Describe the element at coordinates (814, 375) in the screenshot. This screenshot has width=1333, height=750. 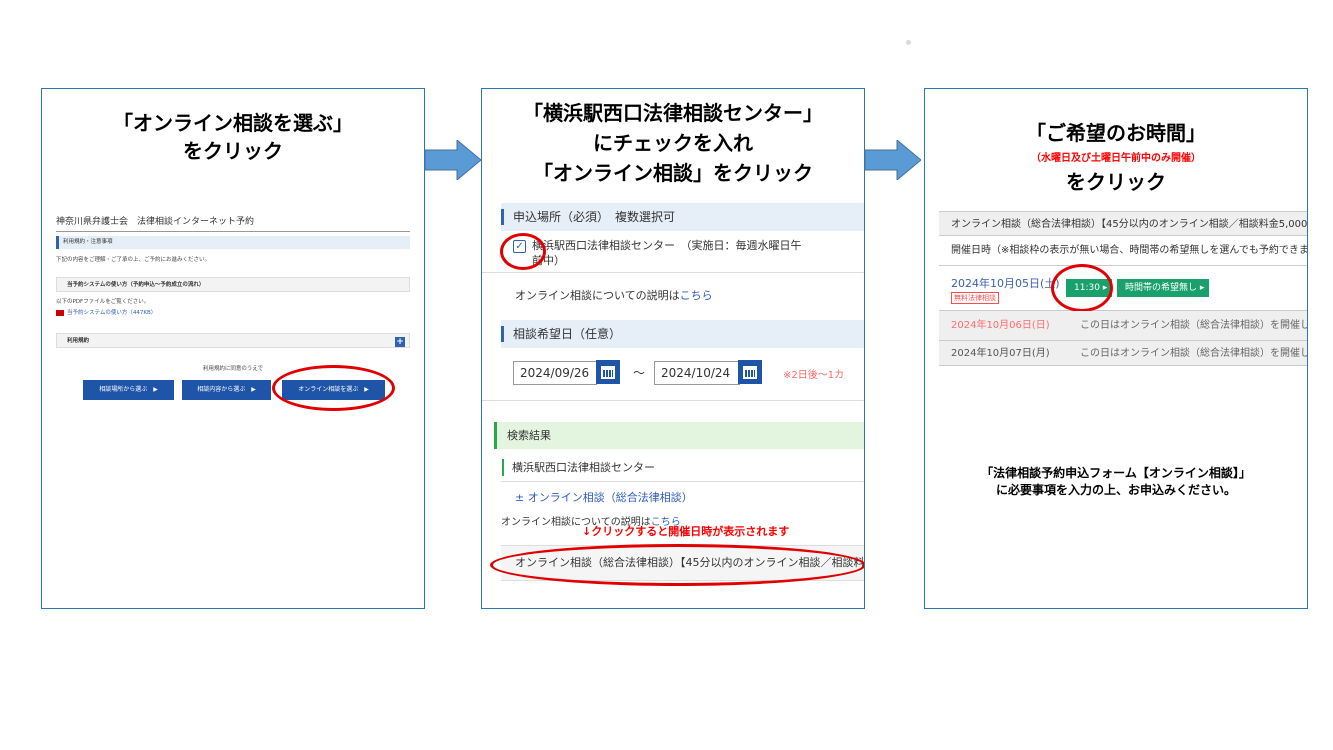
I see `date-note: ※2日後〜1カ` at that location.